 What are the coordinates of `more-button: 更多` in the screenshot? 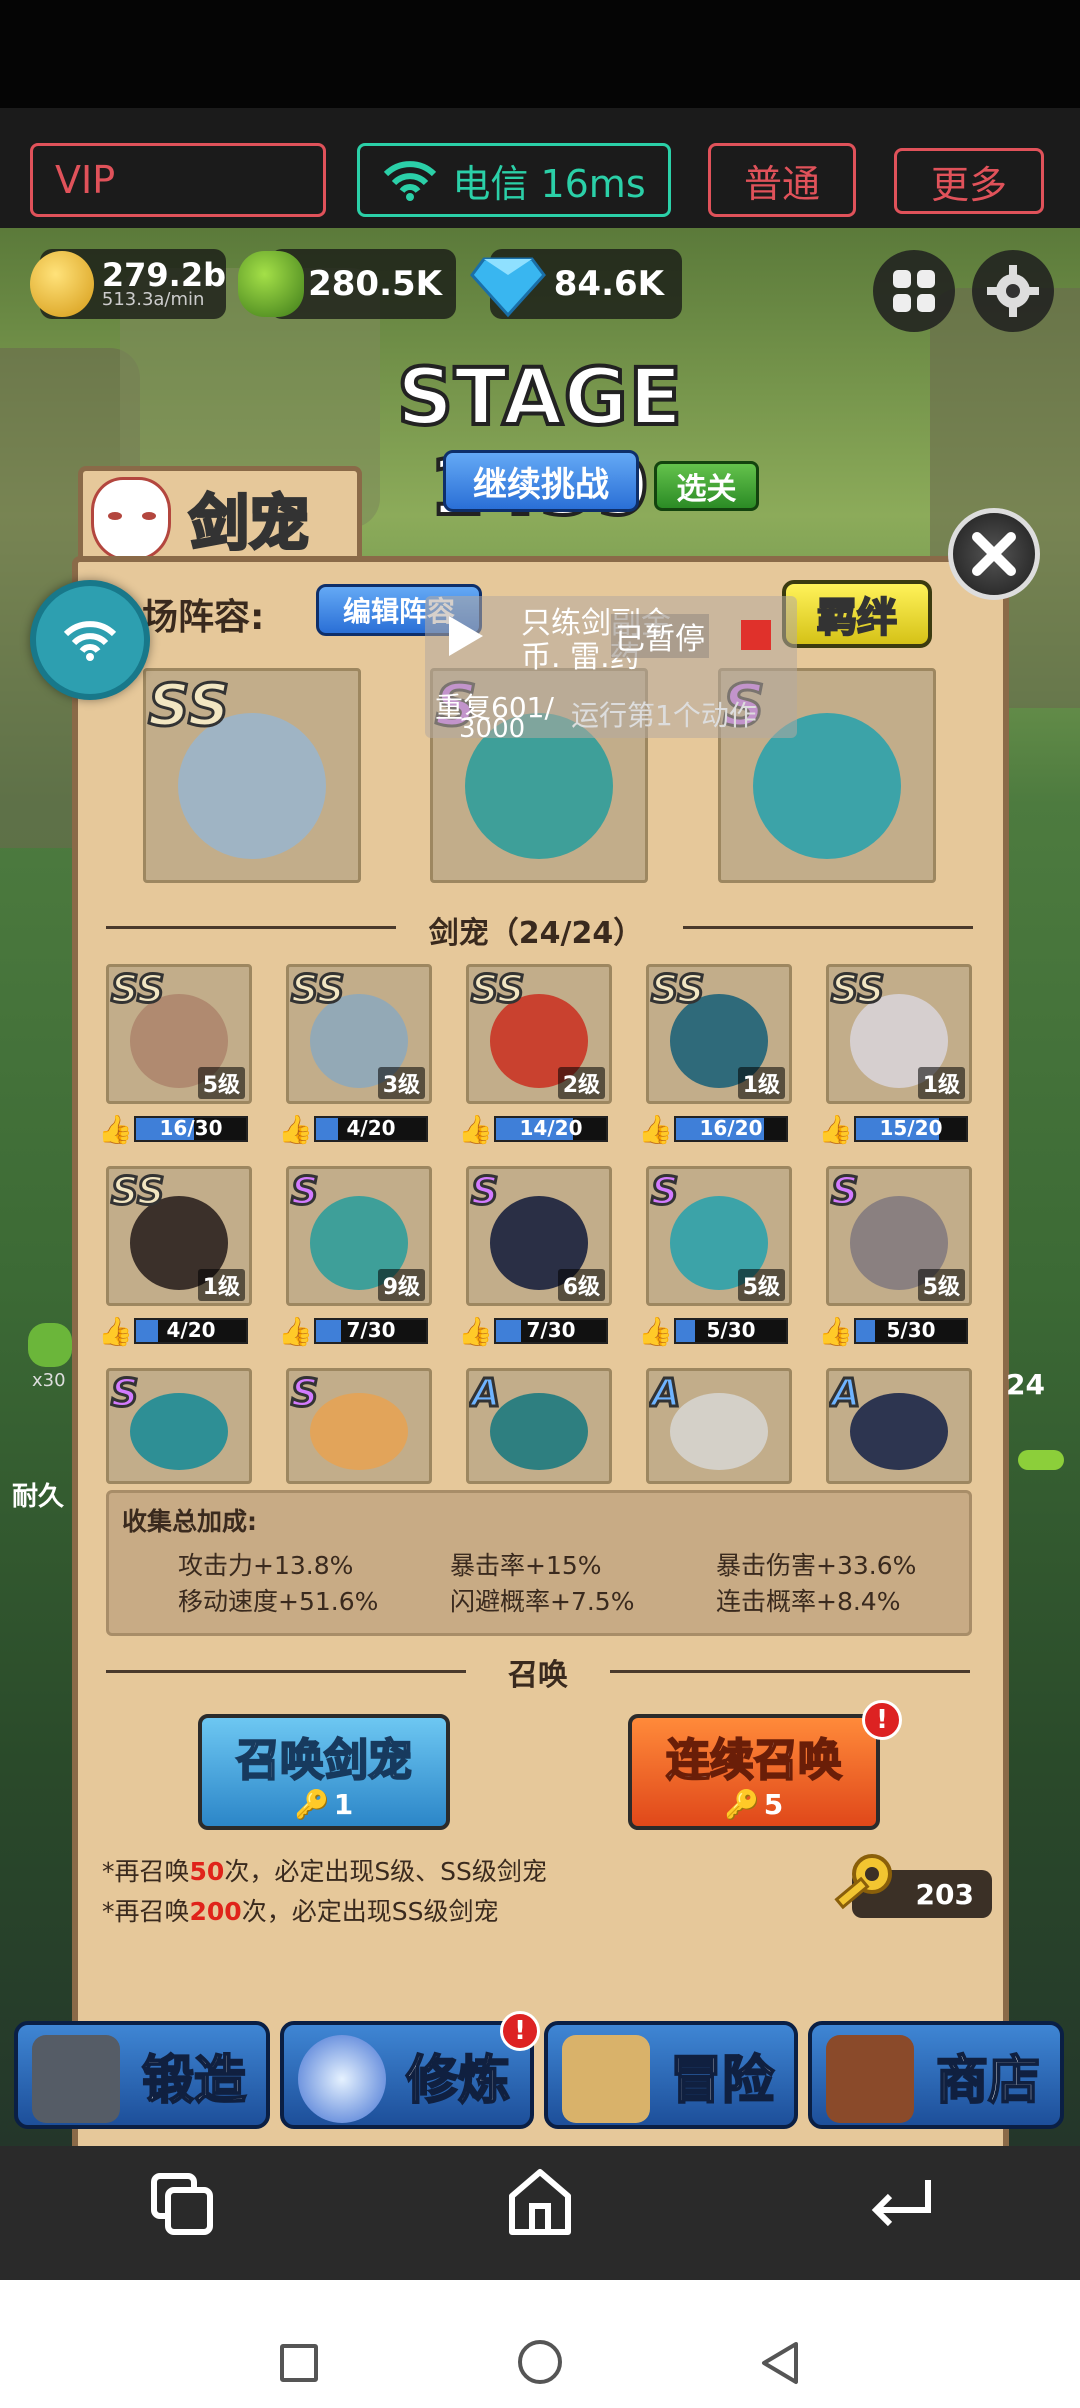 It's located at (969, 181).